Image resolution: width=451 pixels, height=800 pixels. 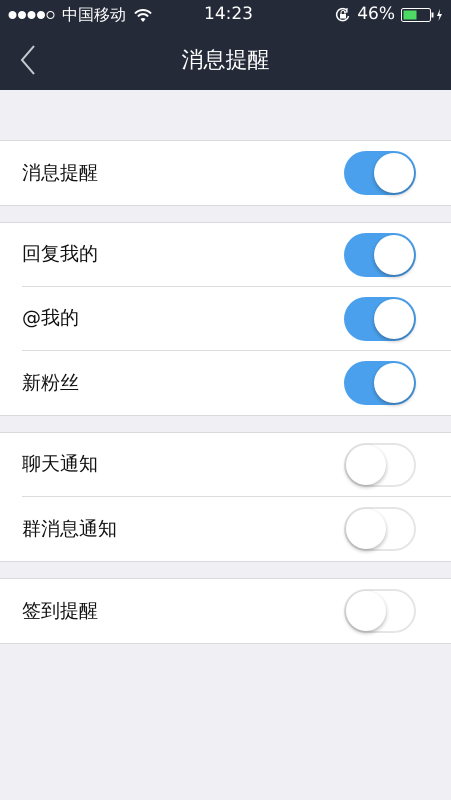 What do you see at coordinates (226, 60) in the screenshot?
I see `page-title: 消息提醒` at bounding box center [226, 60].